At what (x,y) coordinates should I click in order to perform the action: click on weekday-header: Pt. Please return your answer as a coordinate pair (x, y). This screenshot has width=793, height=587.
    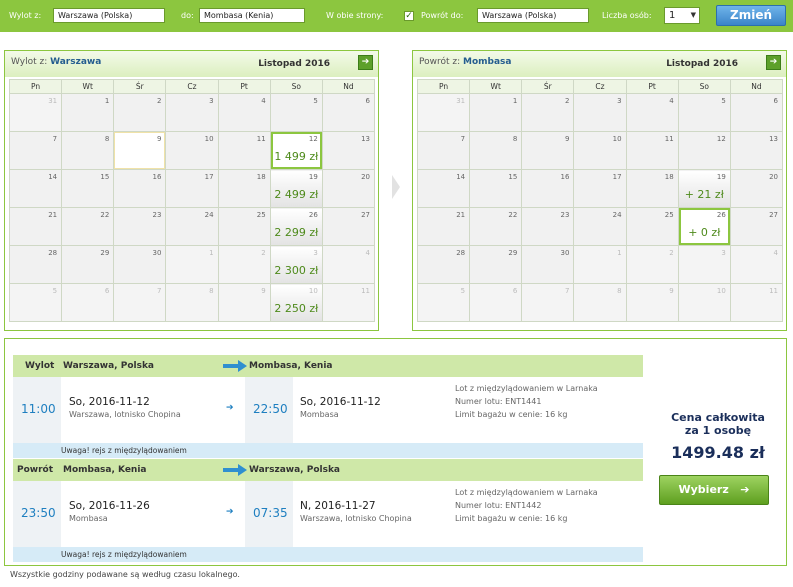
    Looking at the image, I should click on (244, 86).